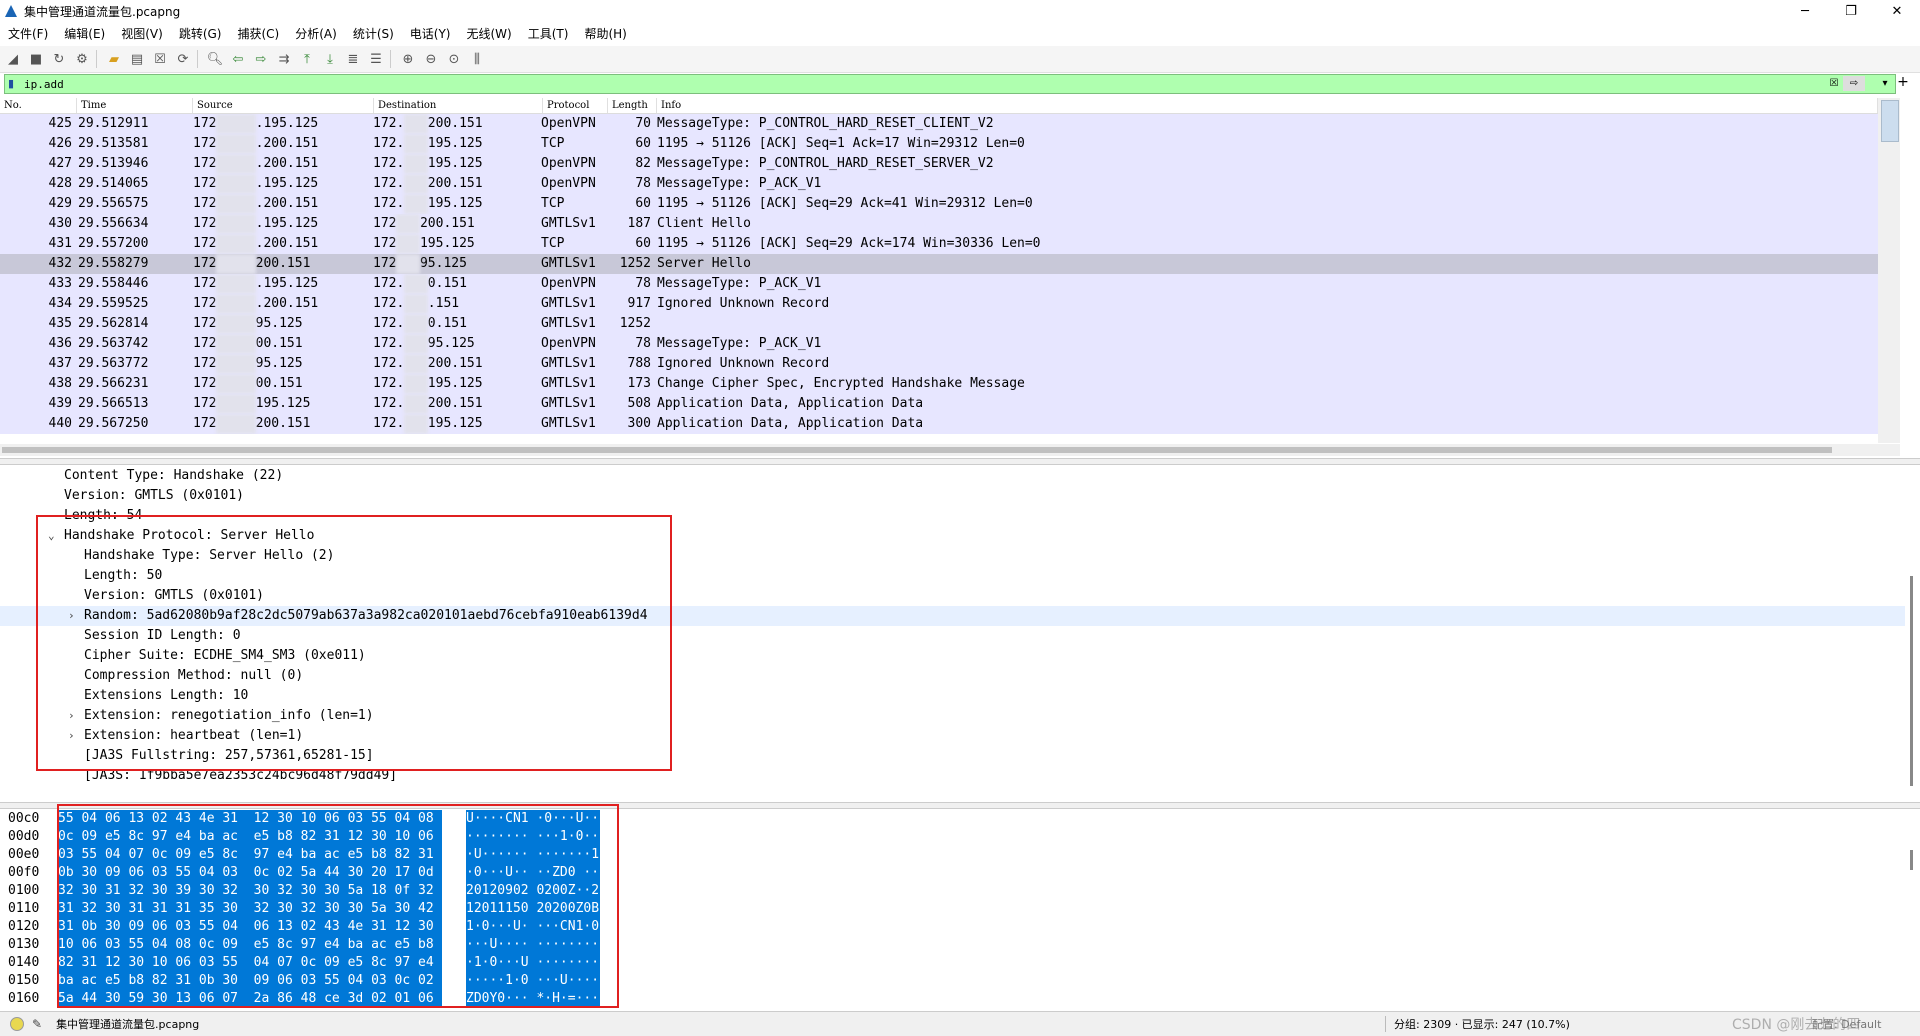 The image size is (1920, 1036). Describe the element at coordinates (59, 59) in the screenshot. I see `restart-capture-icon: ↻` at that location.